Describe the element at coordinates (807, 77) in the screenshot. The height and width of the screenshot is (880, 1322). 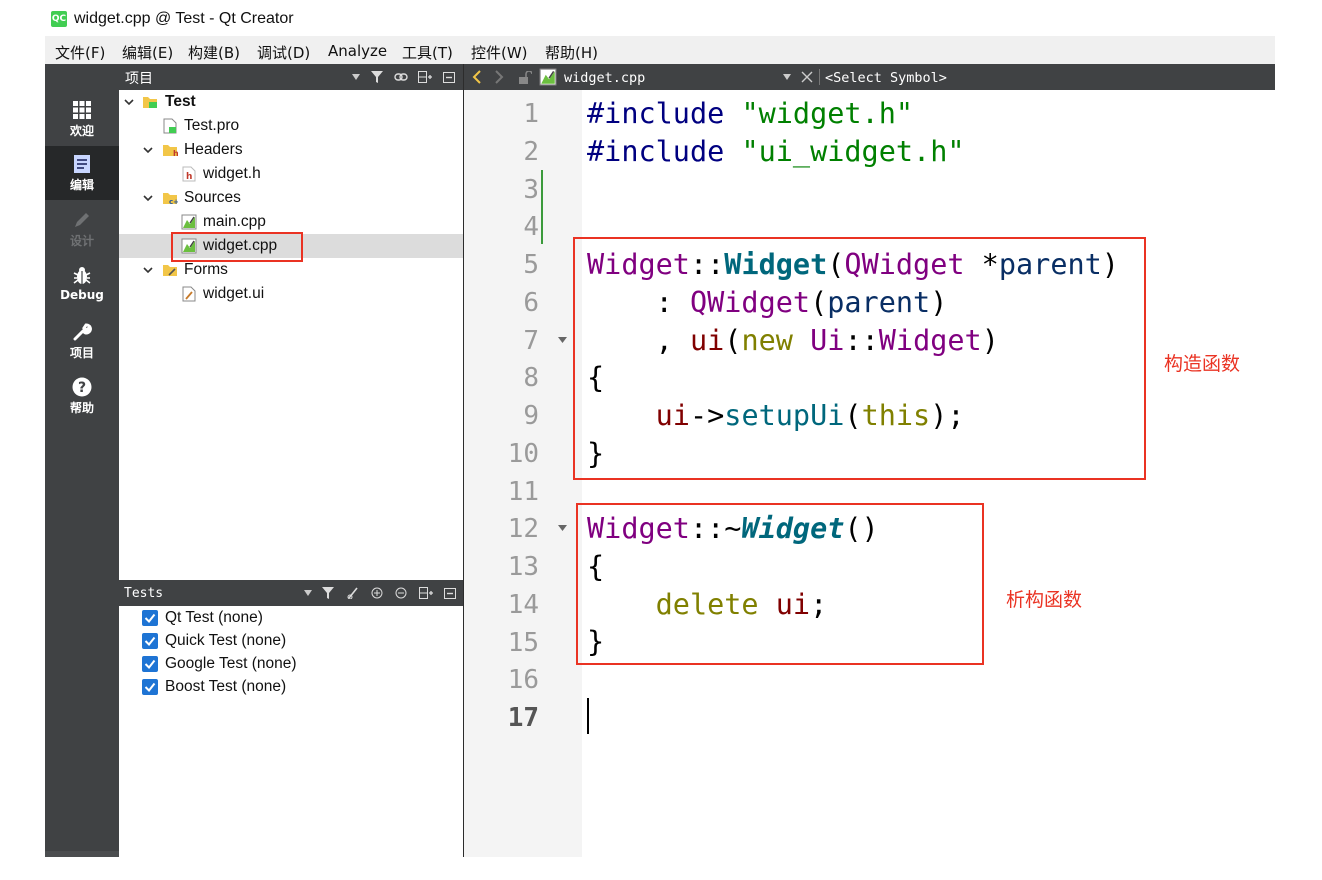
I see `close-icon` at that location.